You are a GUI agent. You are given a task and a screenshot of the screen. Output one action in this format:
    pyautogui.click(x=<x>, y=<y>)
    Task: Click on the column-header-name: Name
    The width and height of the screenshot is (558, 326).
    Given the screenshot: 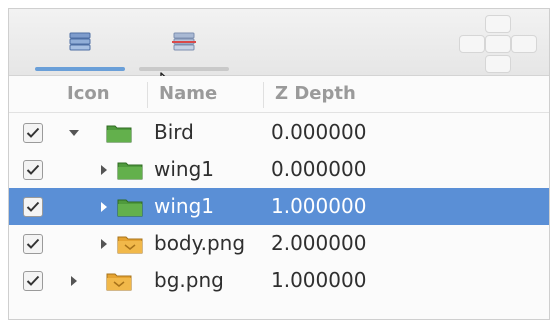 What is the action you would take?
    pyautogui.click(x=188, y=94)
    